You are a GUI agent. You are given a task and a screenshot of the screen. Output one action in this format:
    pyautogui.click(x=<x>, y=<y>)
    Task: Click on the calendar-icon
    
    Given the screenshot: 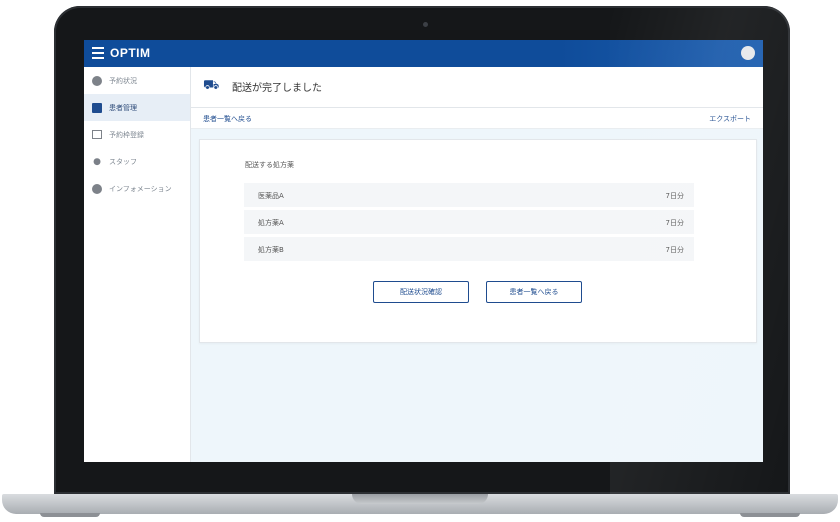 What is the action you would take?
    pyautogui.click(x=97, y=135)
    